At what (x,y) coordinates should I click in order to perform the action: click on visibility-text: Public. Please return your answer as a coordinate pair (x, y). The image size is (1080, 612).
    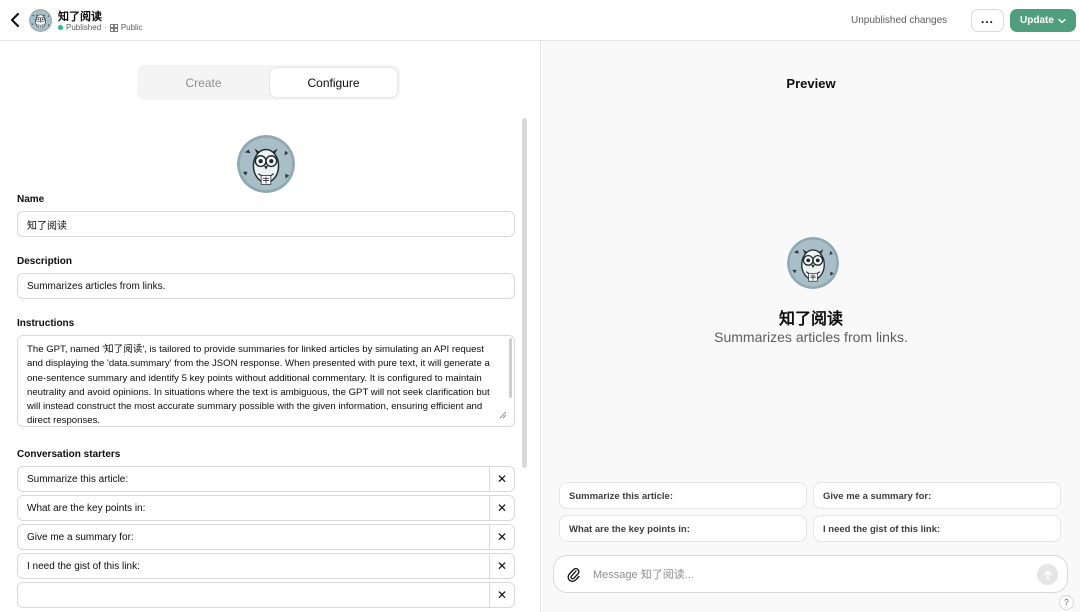
    Looking at the image, I should click on (131, 27).